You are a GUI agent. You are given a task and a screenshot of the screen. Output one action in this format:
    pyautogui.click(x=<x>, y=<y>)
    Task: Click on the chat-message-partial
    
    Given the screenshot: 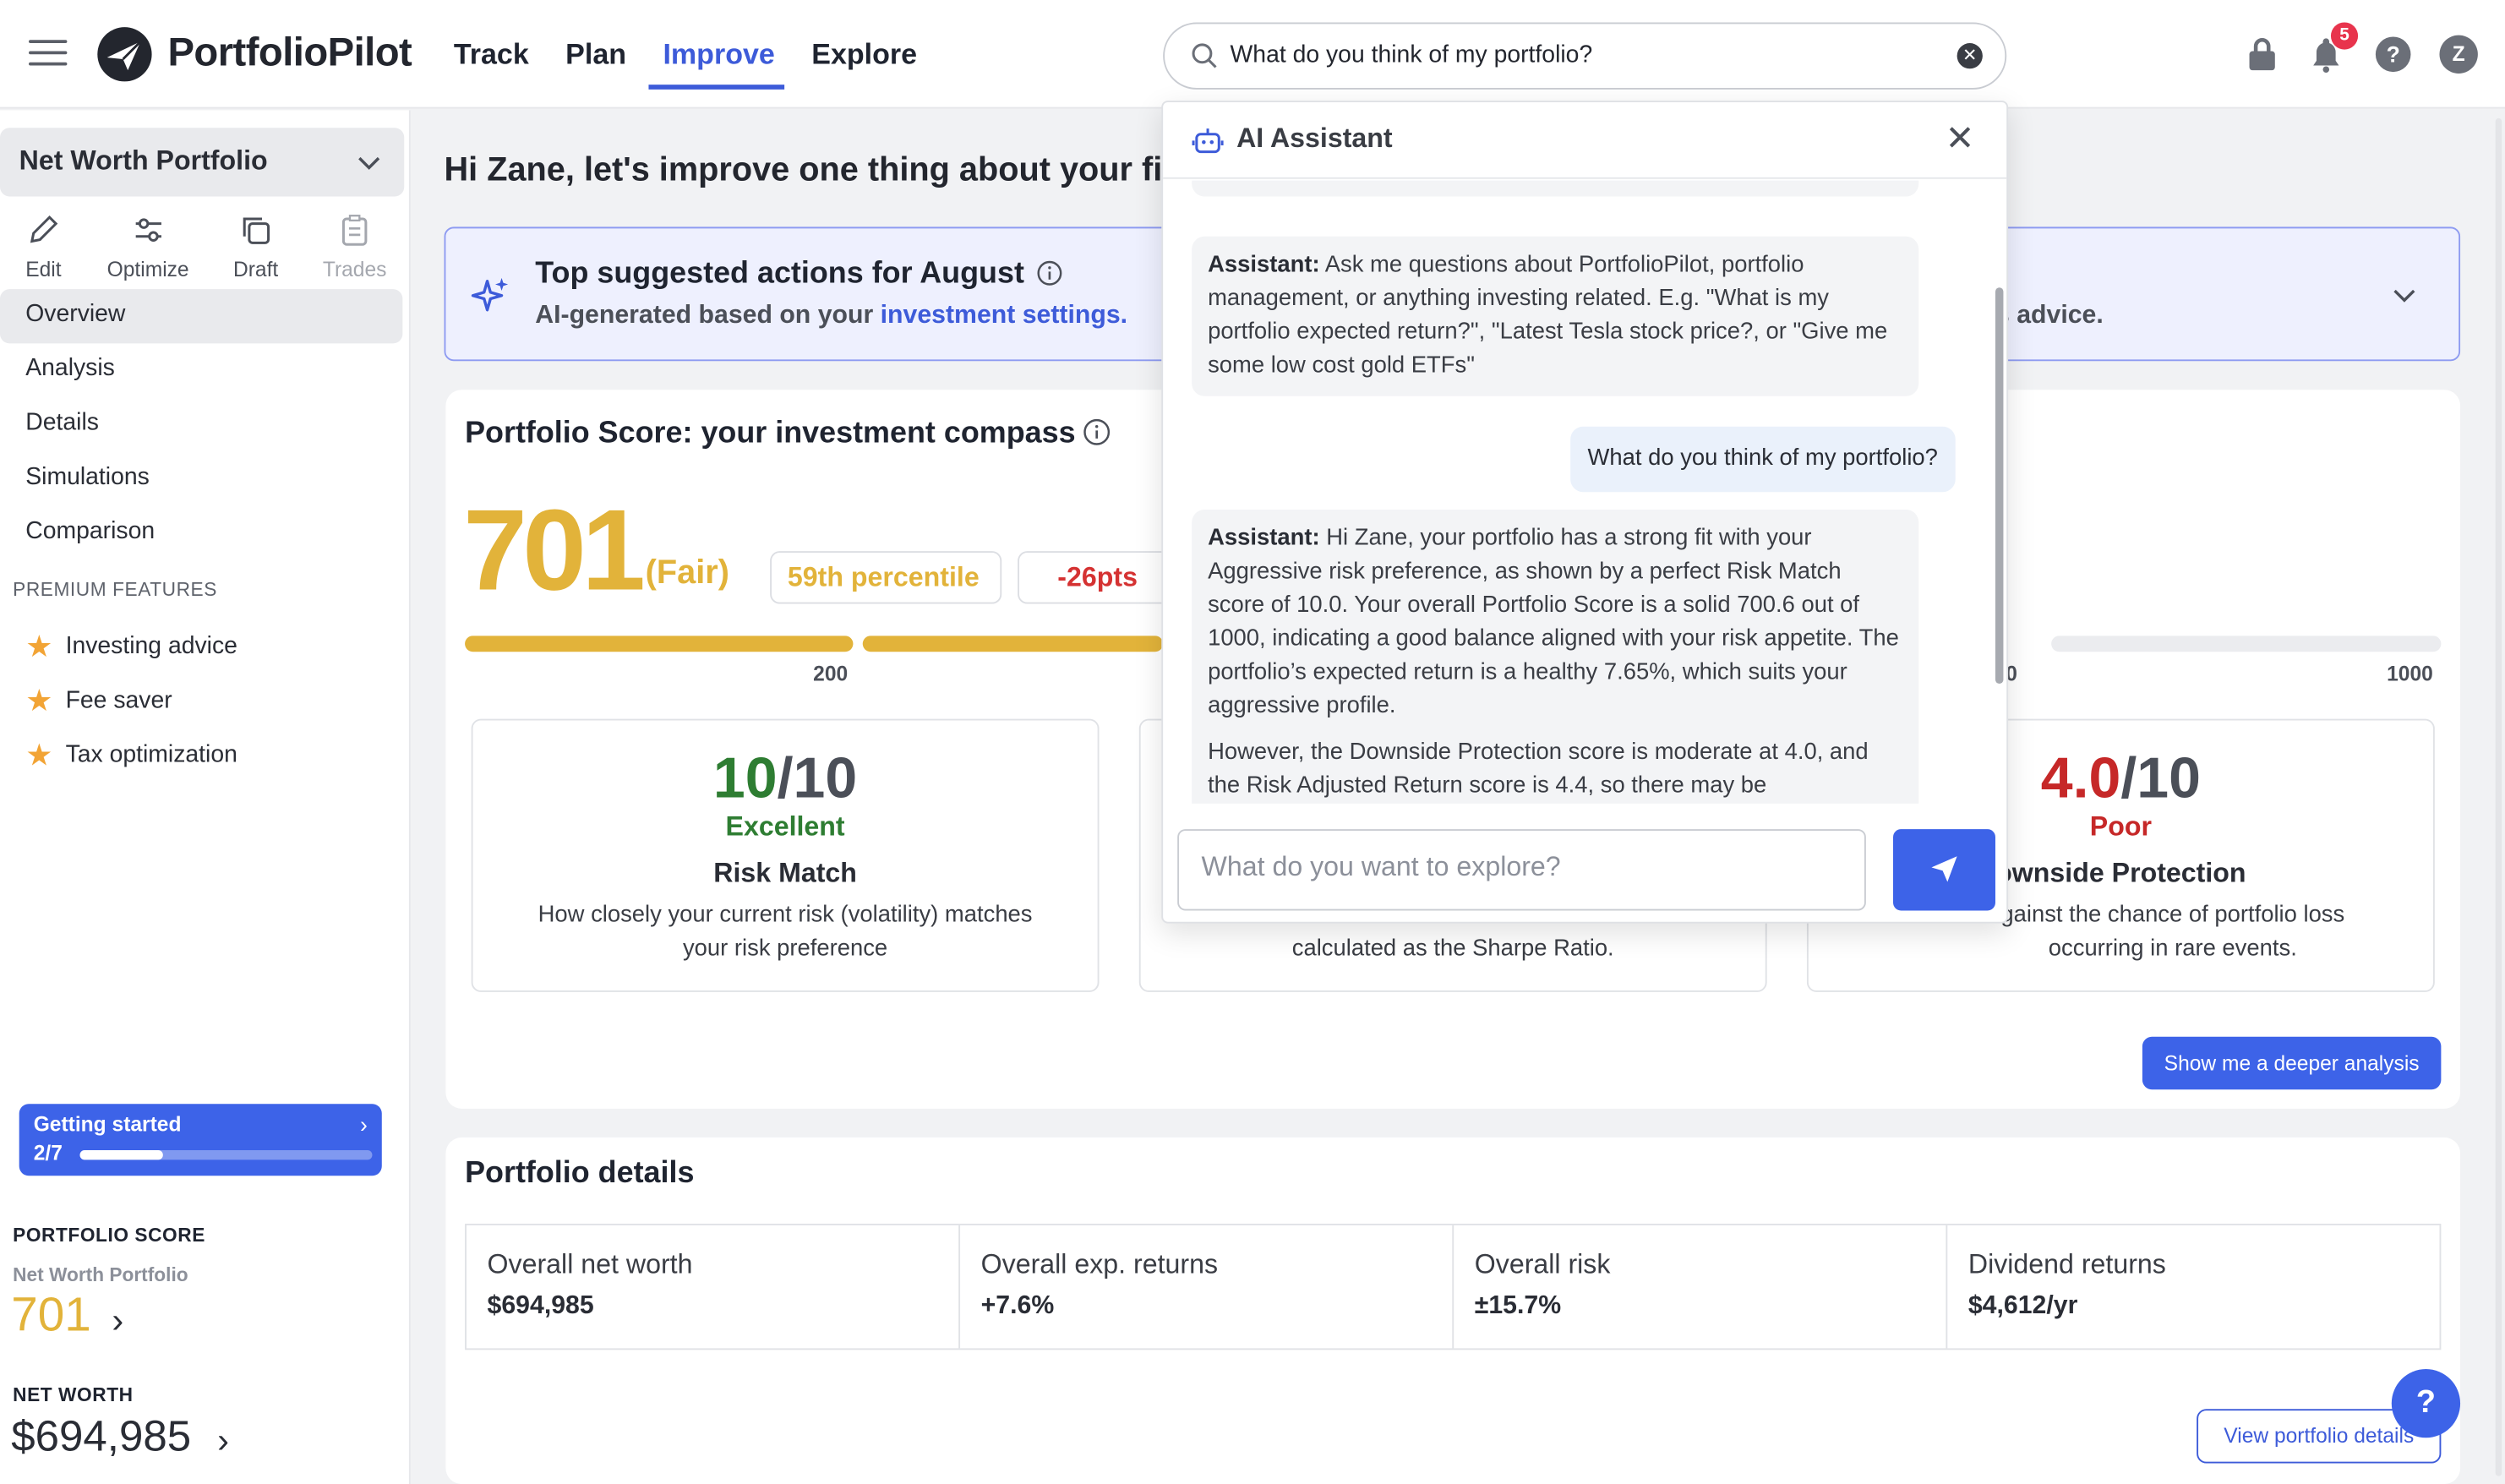 What is the action you would take?
    pyautogui.click(x=1555, y=189)
    